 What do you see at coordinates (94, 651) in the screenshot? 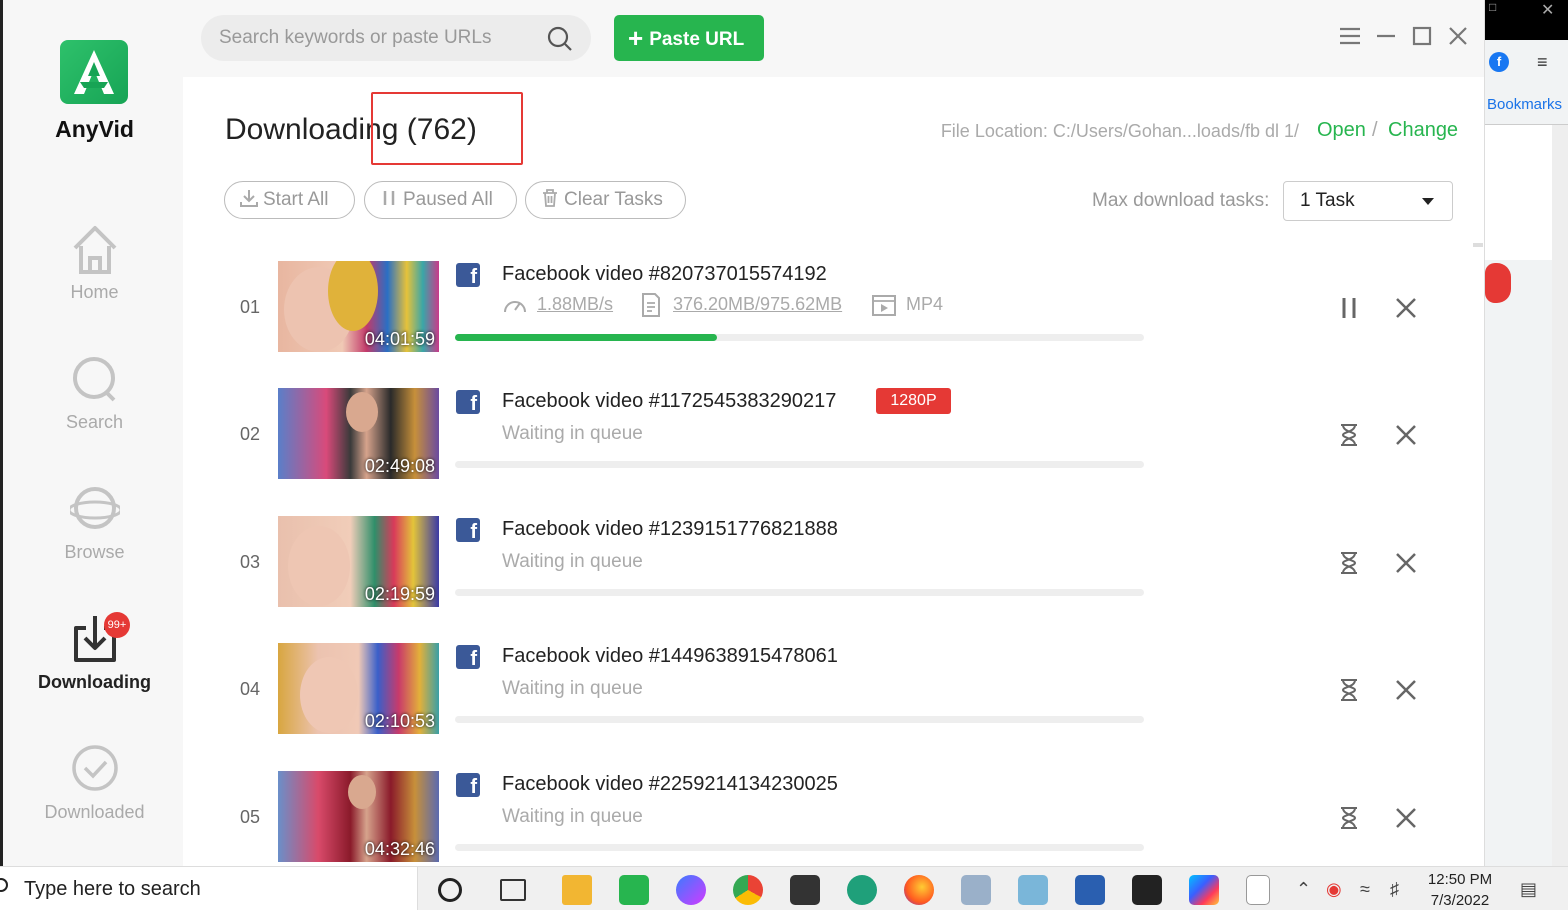
I see `nav-downloading: Downloading` at bounding box center [94, 651].